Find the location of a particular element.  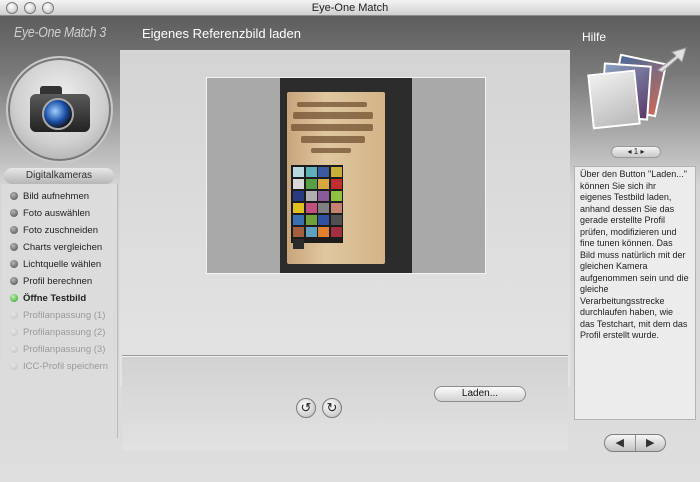

step-label: Profilanpassung (2) is located at coordinates (64, 332).